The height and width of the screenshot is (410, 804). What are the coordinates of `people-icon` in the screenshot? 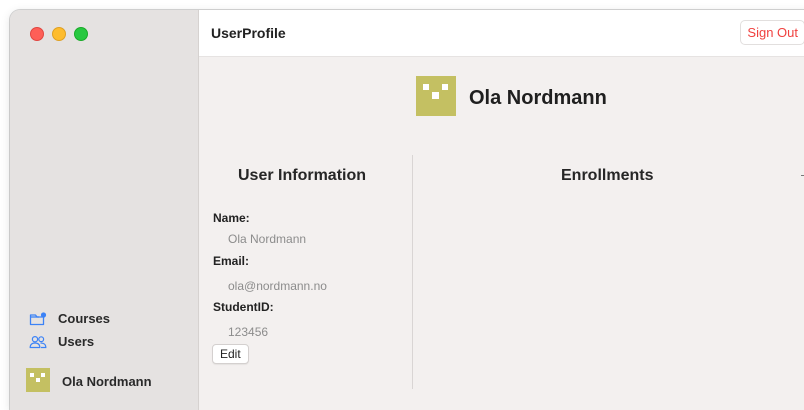 It's located at (38, 342).